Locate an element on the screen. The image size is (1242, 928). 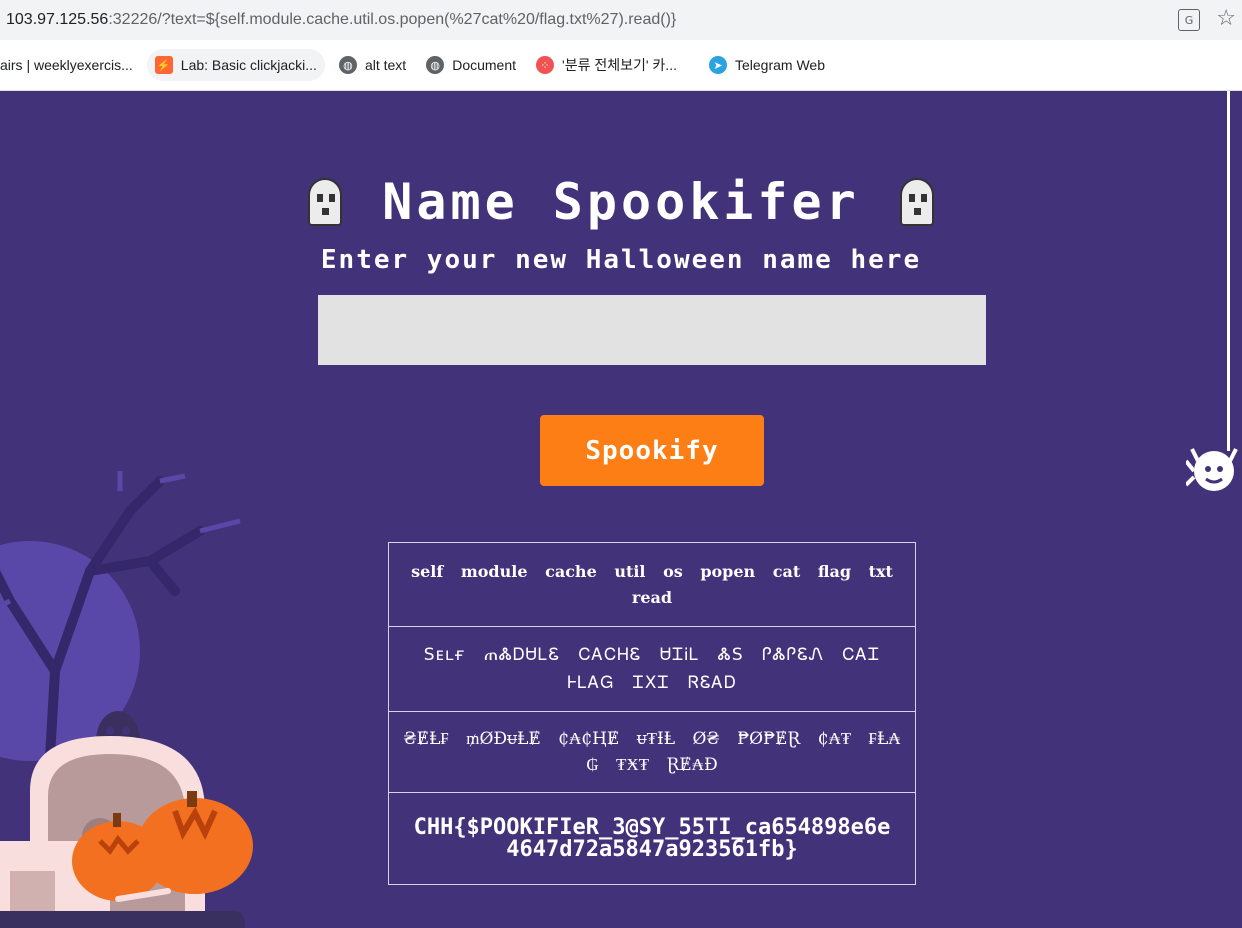
page-title: Name Spookifer is located at coordinates (621, 202).